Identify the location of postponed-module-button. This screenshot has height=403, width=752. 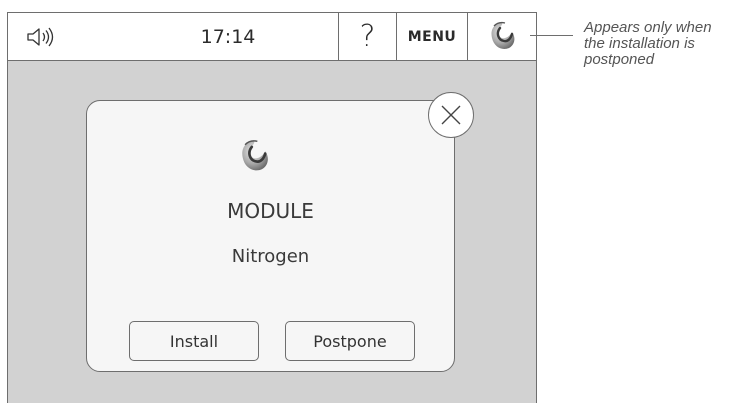
(501, 36).